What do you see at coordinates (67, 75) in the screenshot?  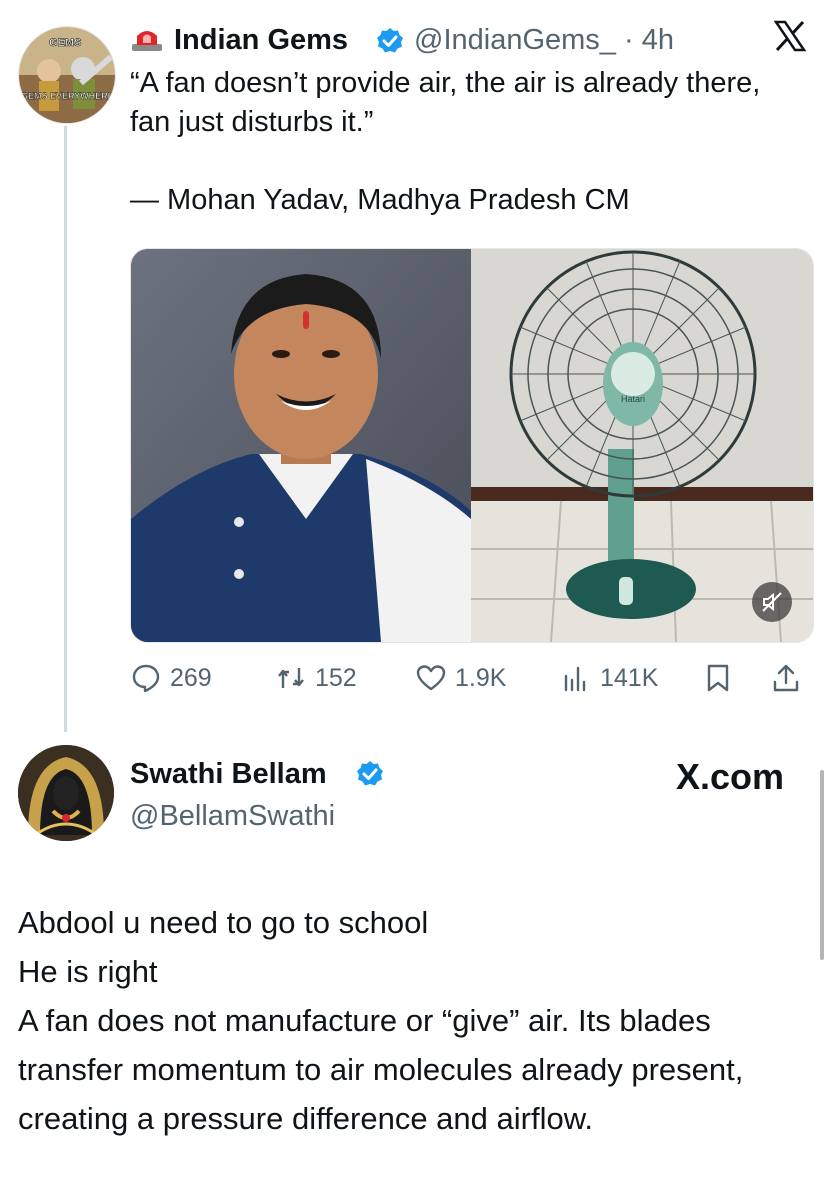 I see `author-avatar: GEMS GEMS EVERYWHERE` at bounding box center [67, 75].